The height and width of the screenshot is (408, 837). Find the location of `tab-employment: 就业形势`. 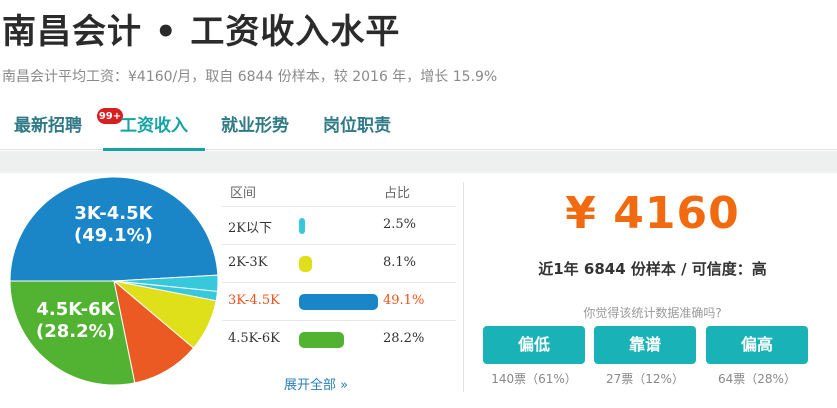

tab-employment: 就业形势 is located at coordinates (255, 127).